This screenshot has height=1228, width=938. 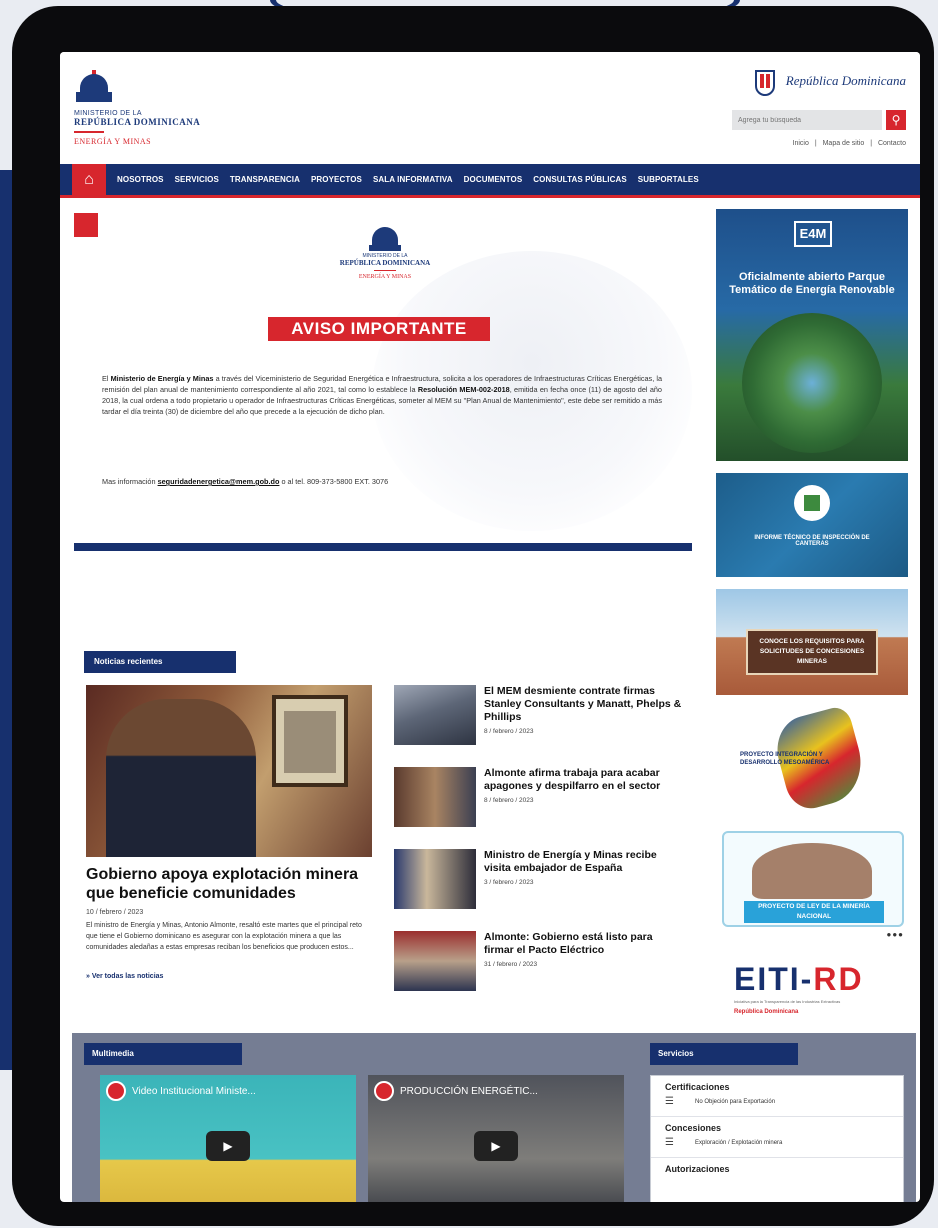 I want to click on nav-item-nosotros: NOSOTROS, so click(x=140, y=179).